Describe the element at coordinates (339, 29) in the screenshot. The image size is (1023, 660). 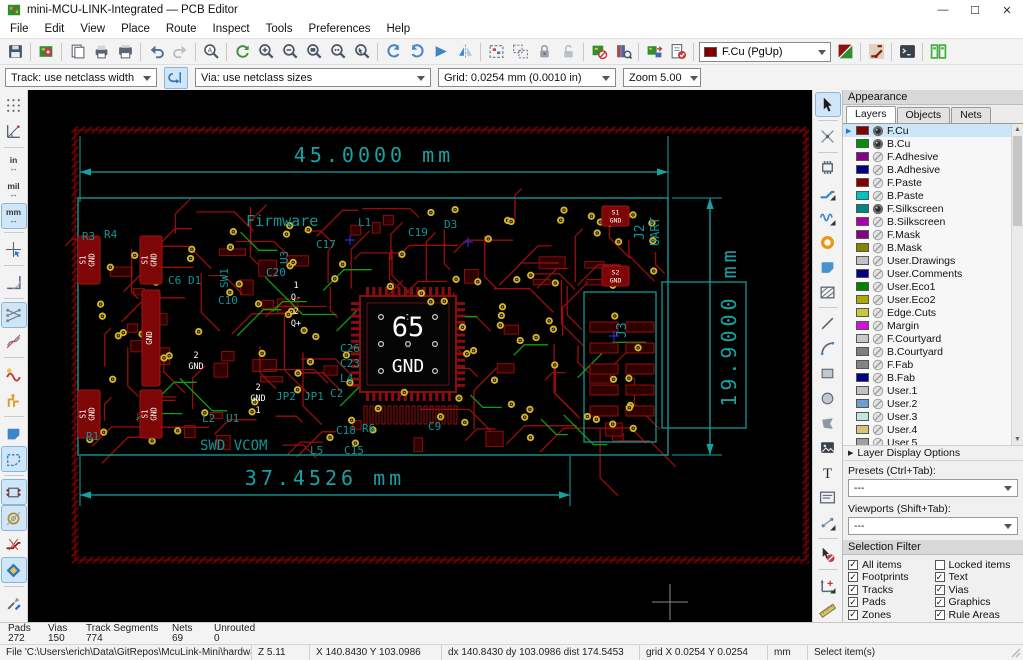
I see `menu-preferences: Preferences` at that location.